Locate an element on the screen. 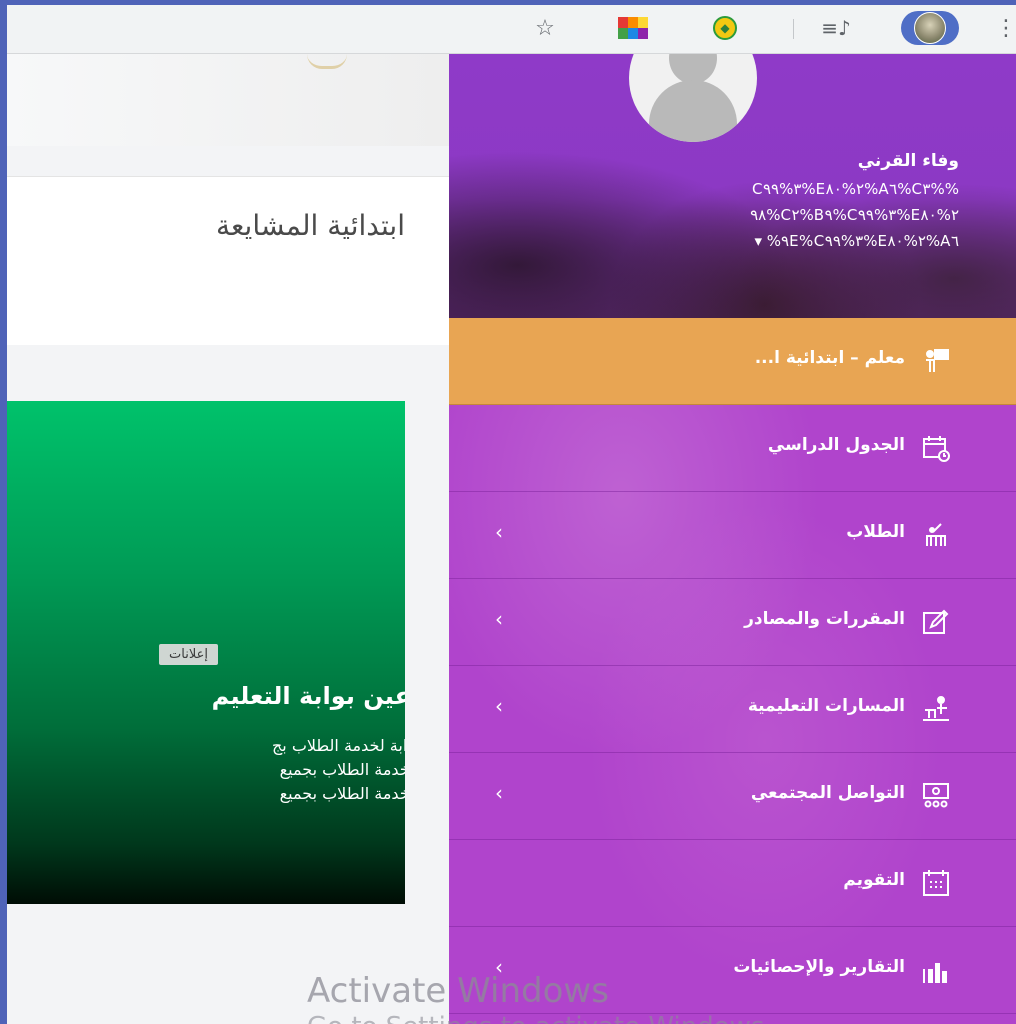 The height and width of the screenshot is (1024, 1016). reports-icon is located at coordinates (935, 973).